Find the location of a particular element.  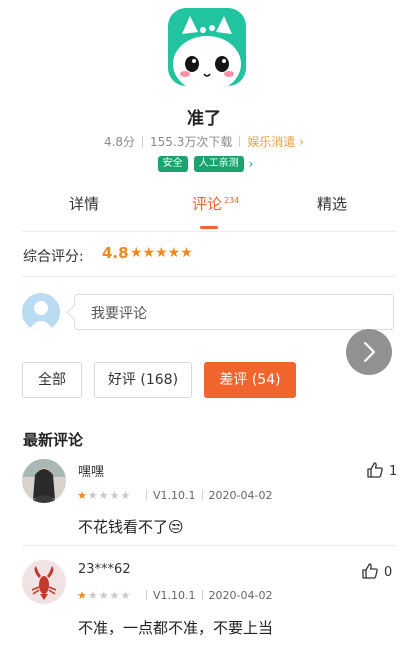

like-count: 1 is located at coordinates (393, 471).